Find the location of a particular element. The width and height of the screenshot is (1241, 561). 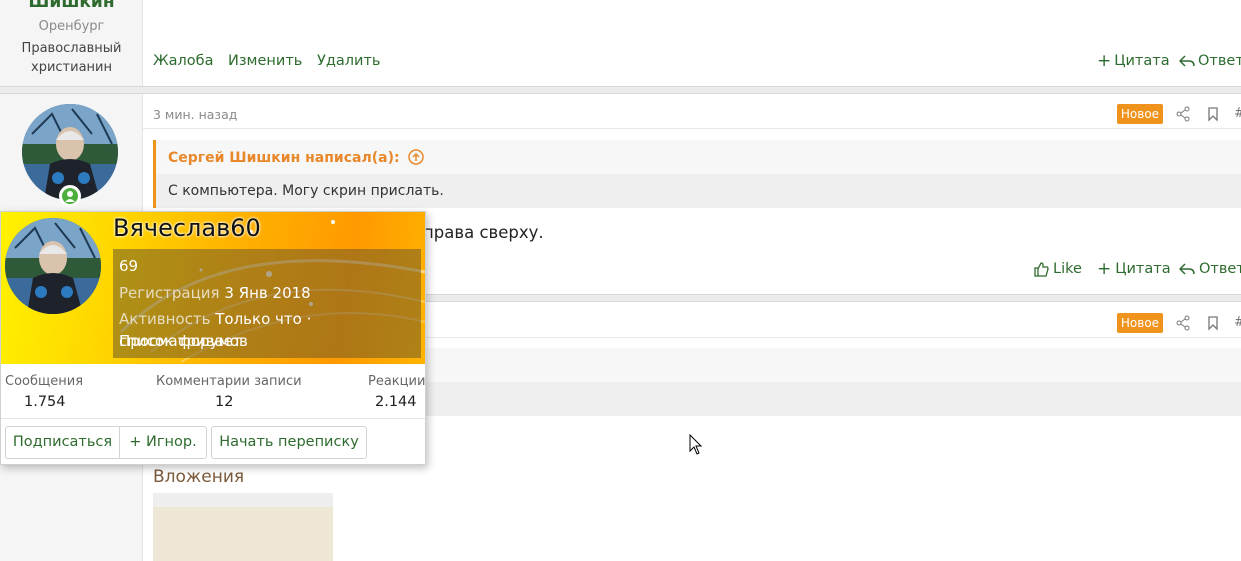

card-divider is located at coordinates (213, 418).